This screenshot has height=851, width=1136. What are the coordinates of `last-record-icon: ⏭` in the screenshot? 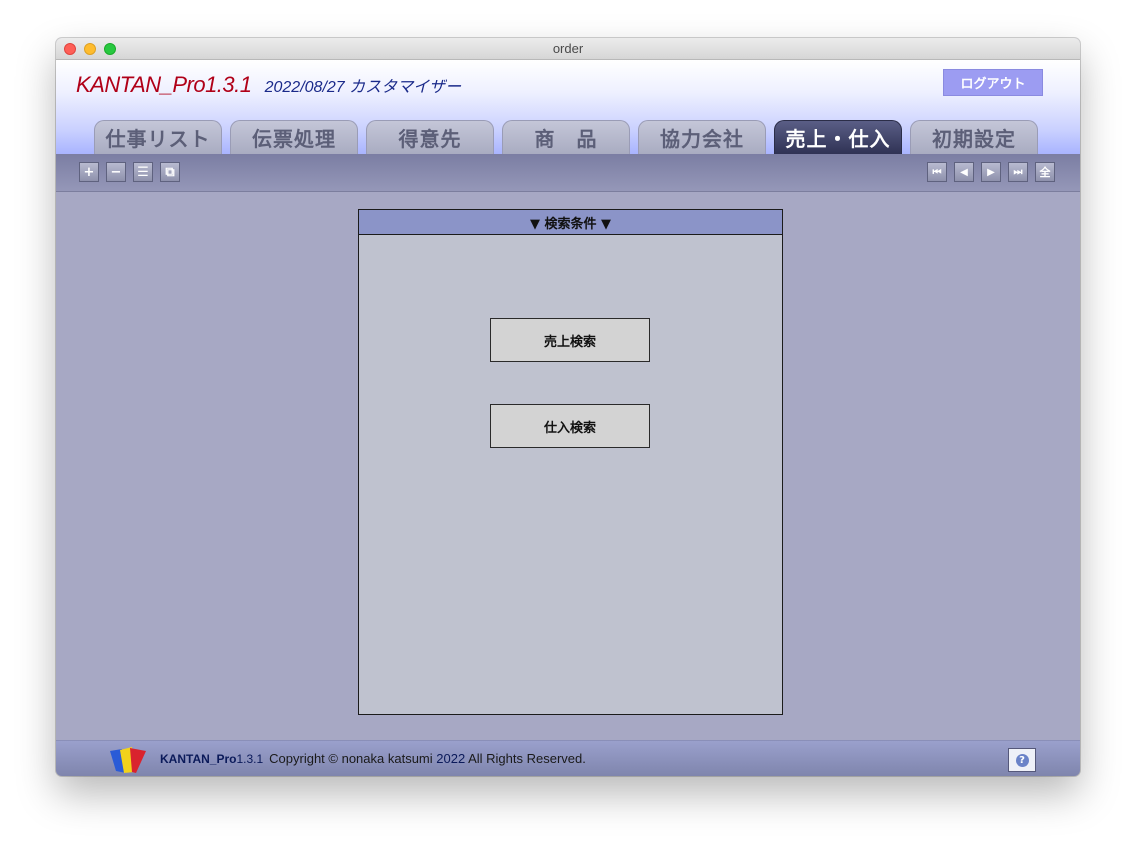 It's located at (1018, 172).